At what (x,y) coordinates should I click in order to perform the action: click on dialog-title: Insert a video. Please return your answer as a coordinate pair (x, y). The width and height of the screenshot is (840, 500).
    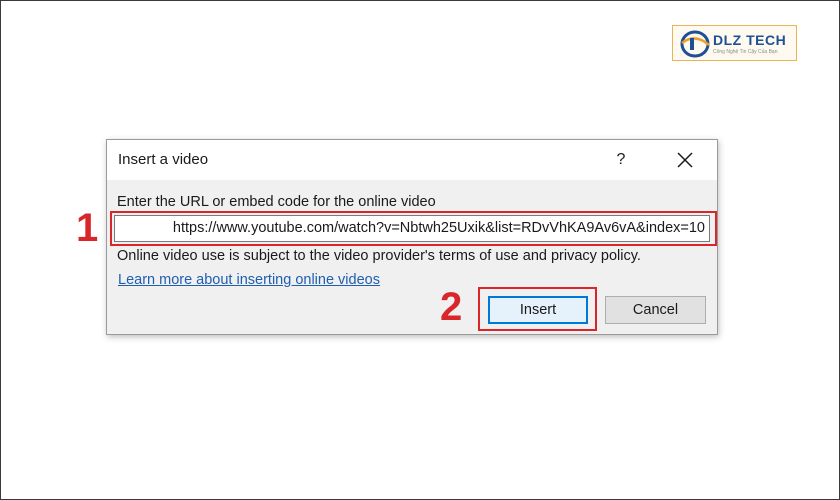
    Looking at the image, I should click on (163, 159).